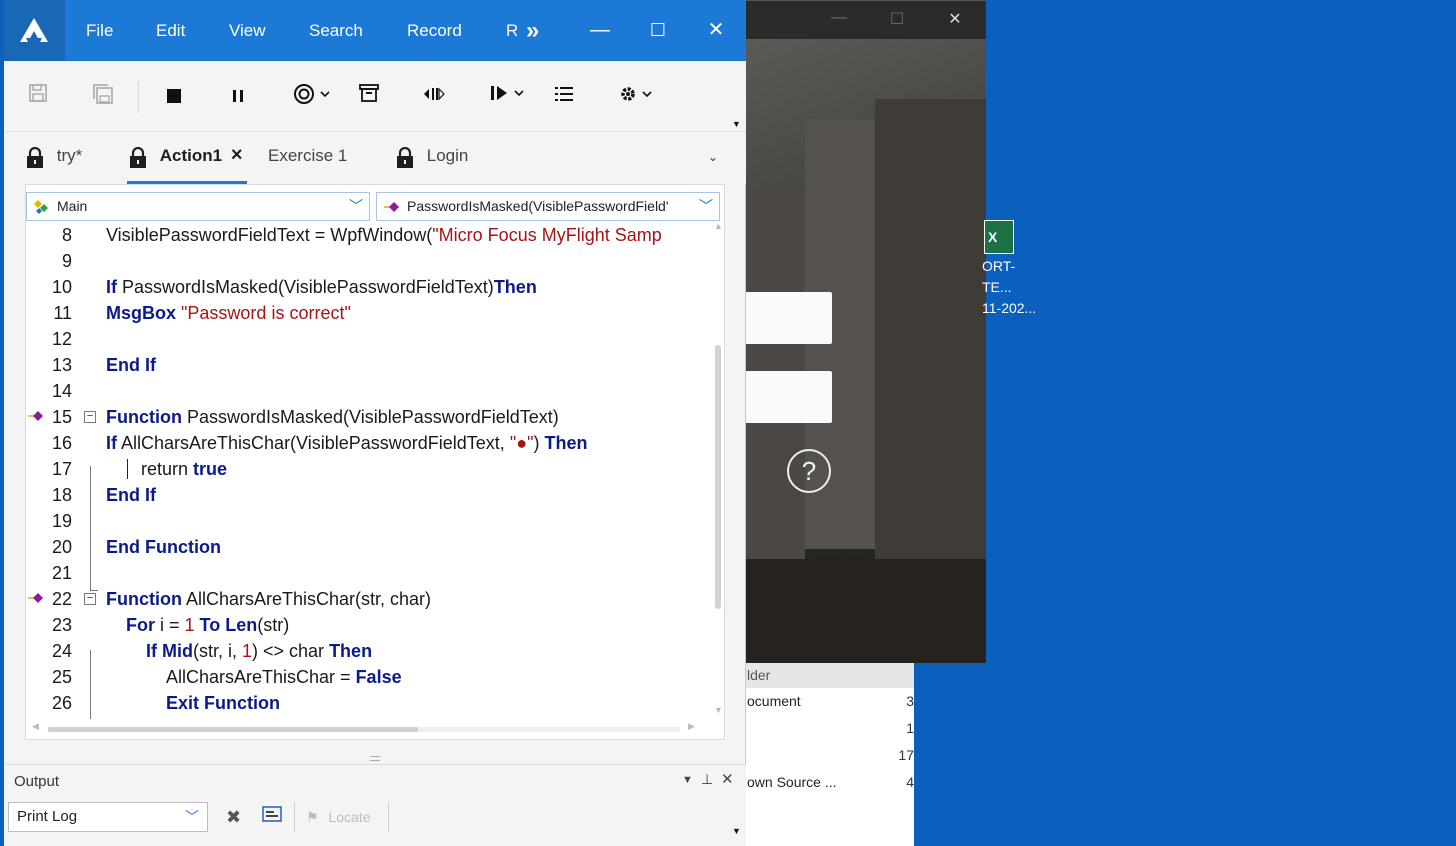  I want to click on tab-action1: Action1 ×, so click(187, 164).